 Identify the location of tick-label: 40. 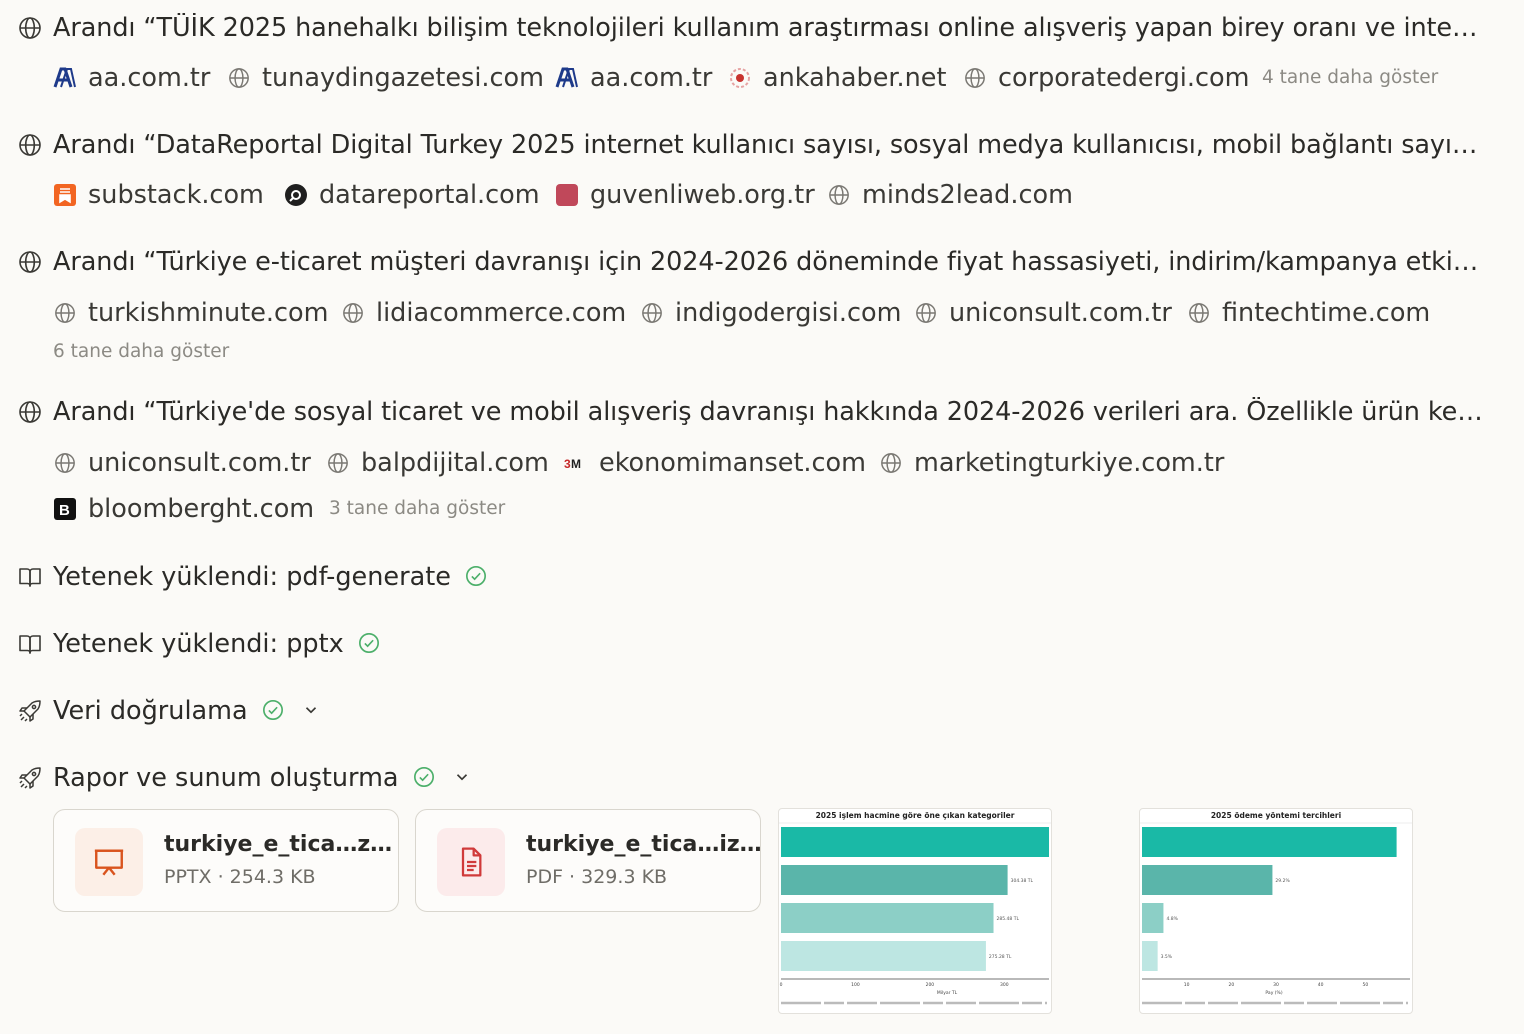
(1321, 985).